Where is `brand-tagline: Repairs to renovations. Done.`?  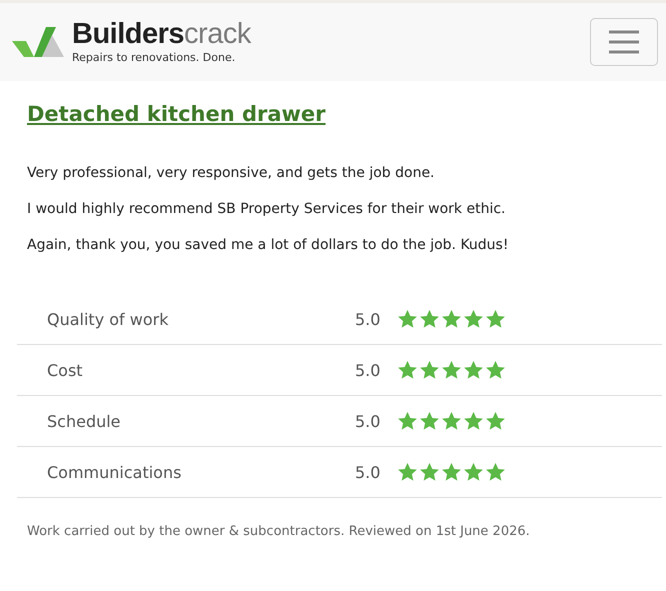 brand-tagline: Repairs to renovations. Done. is located at coordinates (154, 57).